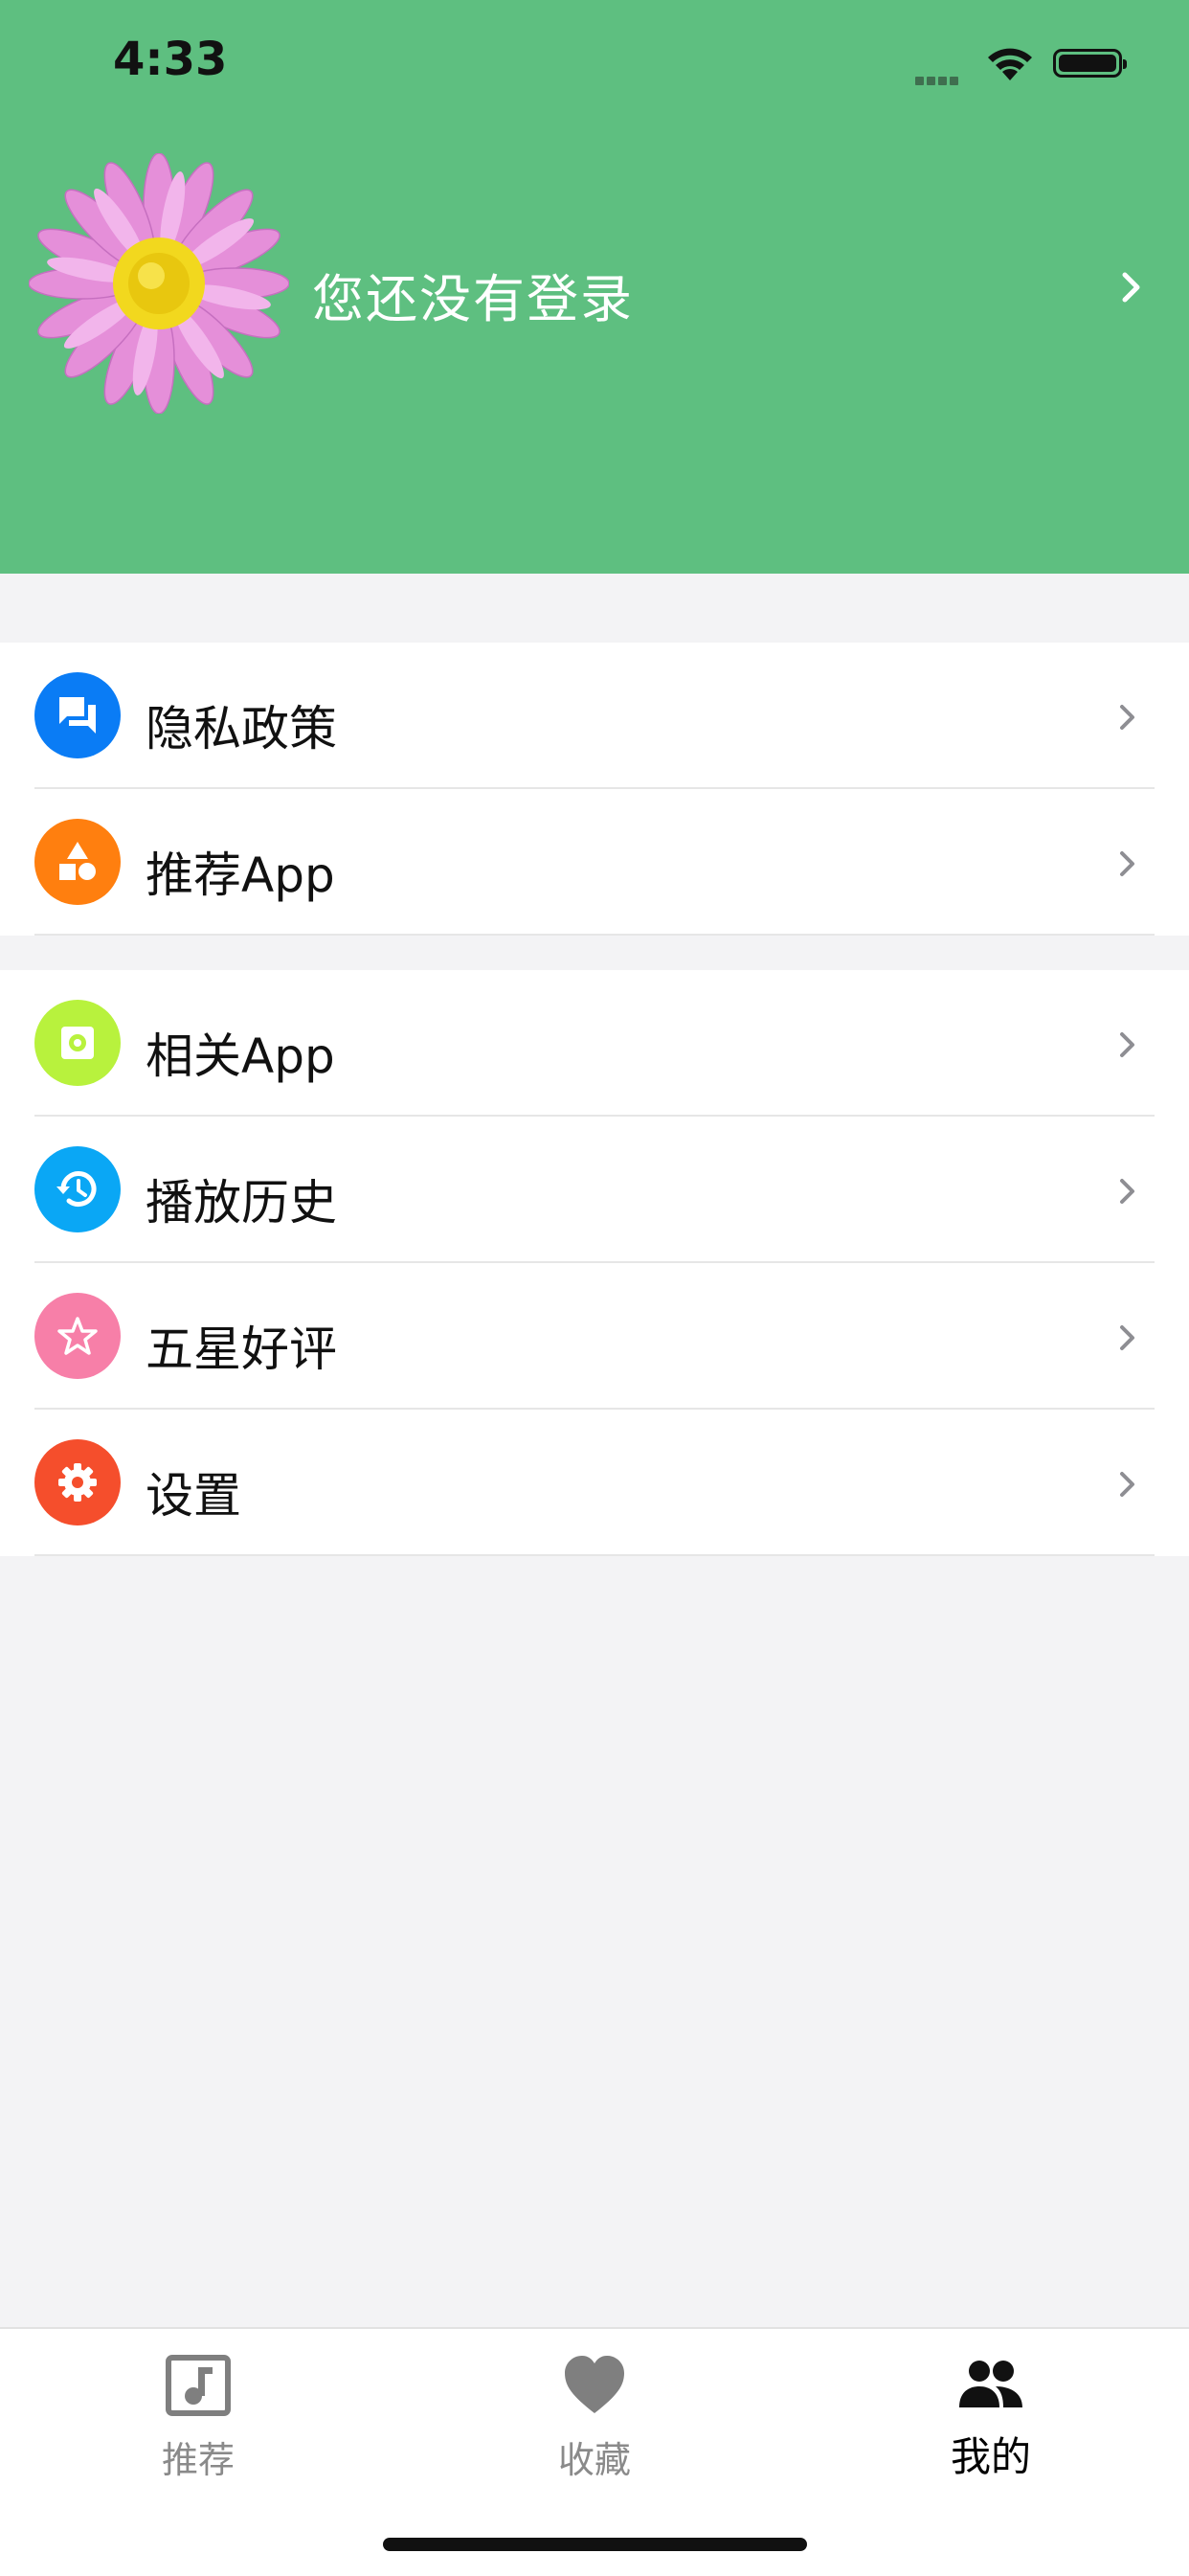  Describe the element at coordinates (170, 59) in the screenshot. I see `status-time: 4:33` at that location.